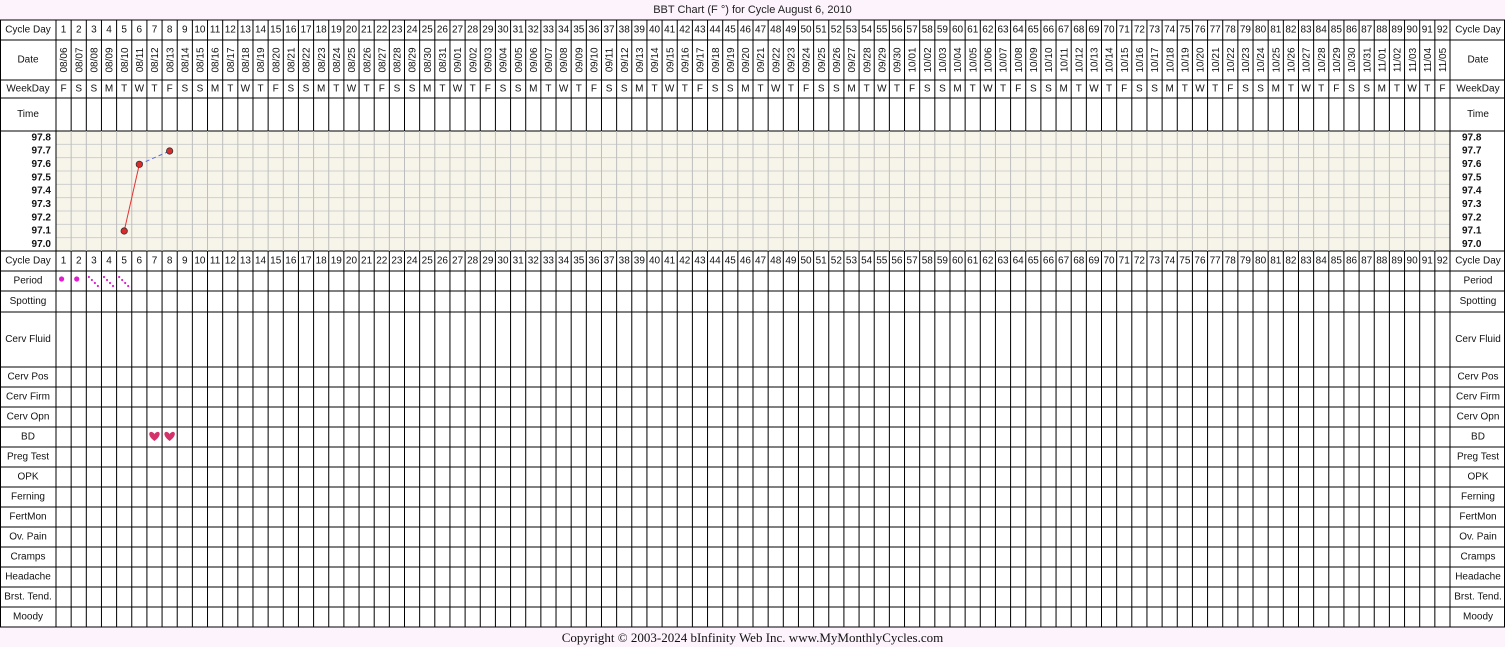  What do you see at coordinates (1155, 261) in the screenshot?
I see `cycle-day-cell: 73` at bounding box center [1155, 261].